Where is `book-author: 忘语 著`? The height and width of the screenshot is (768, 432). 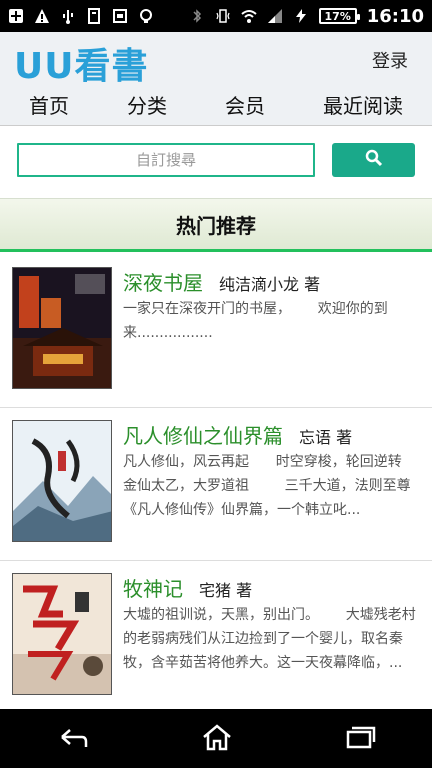 book-author: 忘语 著 is located at coordinates (326, 437).